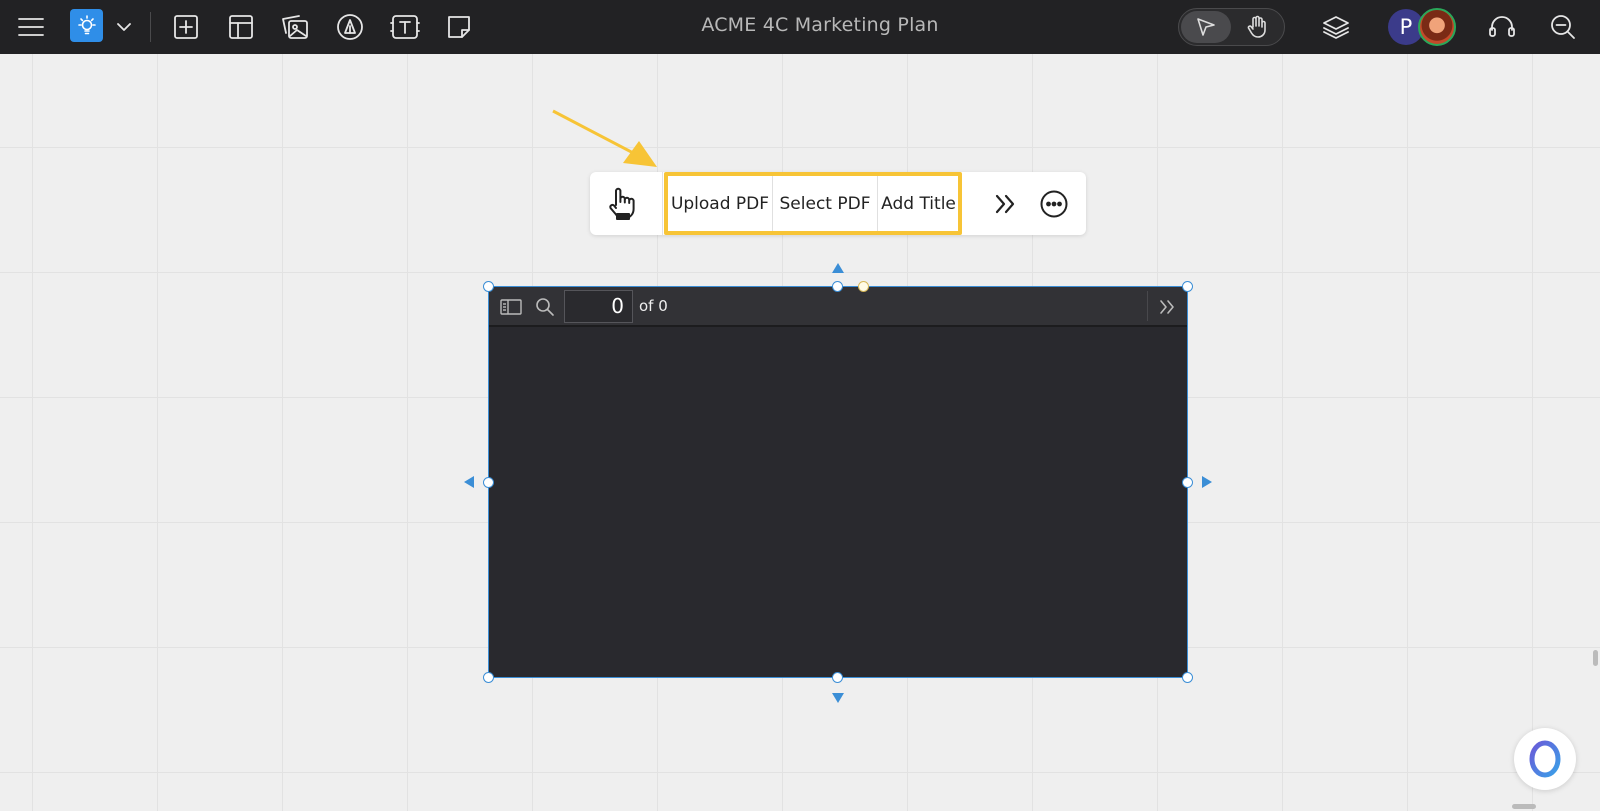 The image size is (1600, 811). What do you see at coordinates (186, 27) in the screenshot?
I see `add-frame-icon` at bounding box center [186, 27].